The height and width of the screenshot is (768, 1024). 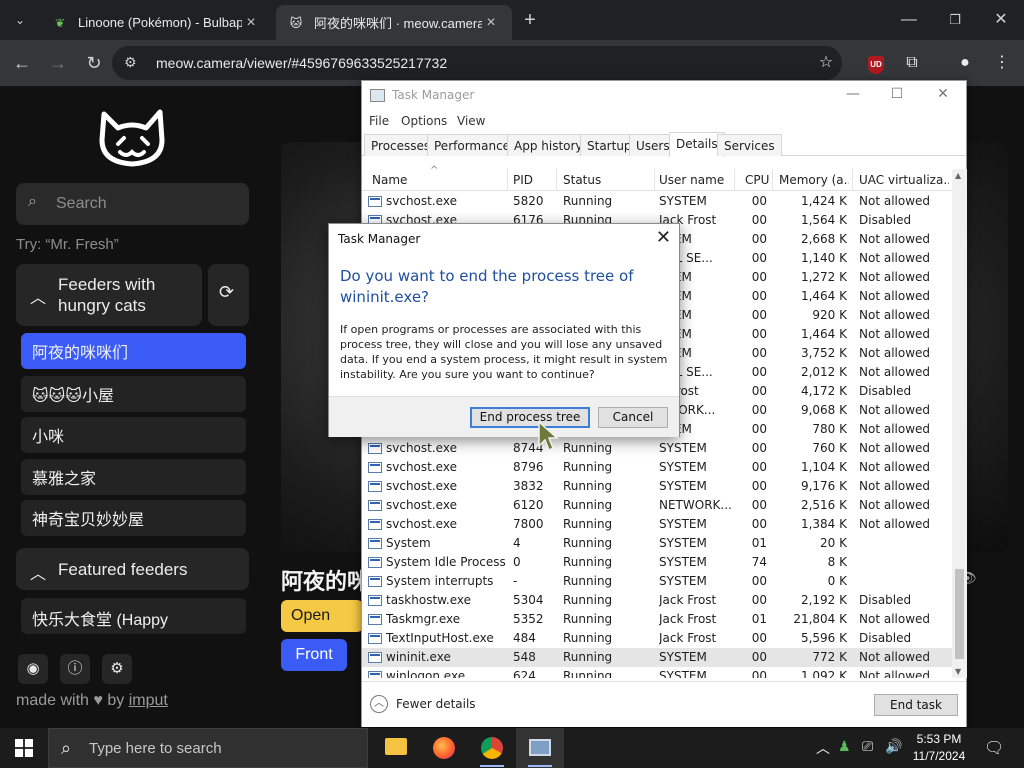 I want to click on discord-icon: ◉, so click(x=33, y=669).